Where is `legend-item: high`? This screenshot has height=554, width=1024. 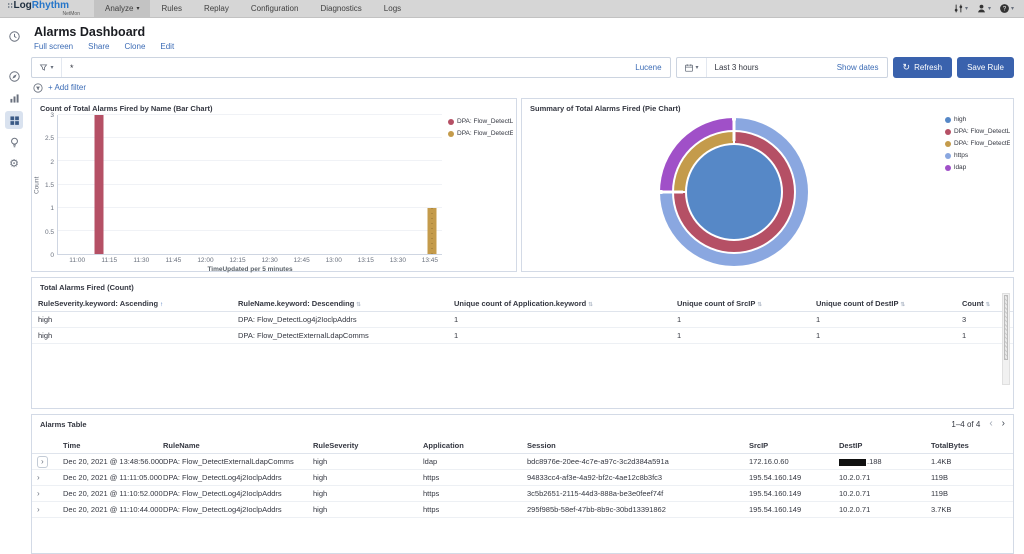 legend-item: high is located at coordinates (977, 119).